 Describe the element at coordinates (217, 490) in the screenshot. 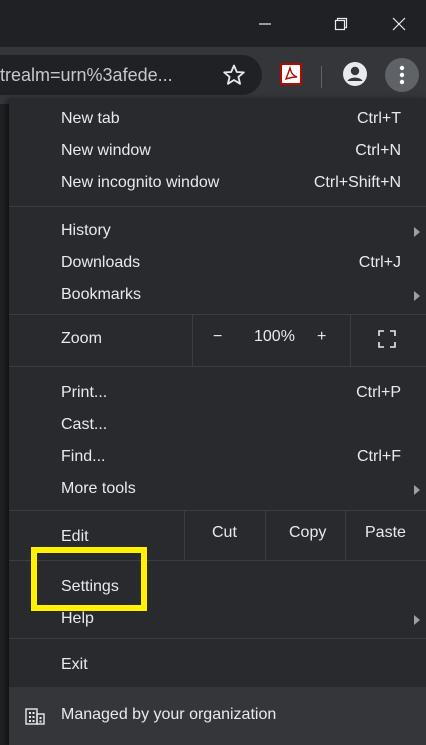

I see `menu-item-more-tools: More tools` at that location.